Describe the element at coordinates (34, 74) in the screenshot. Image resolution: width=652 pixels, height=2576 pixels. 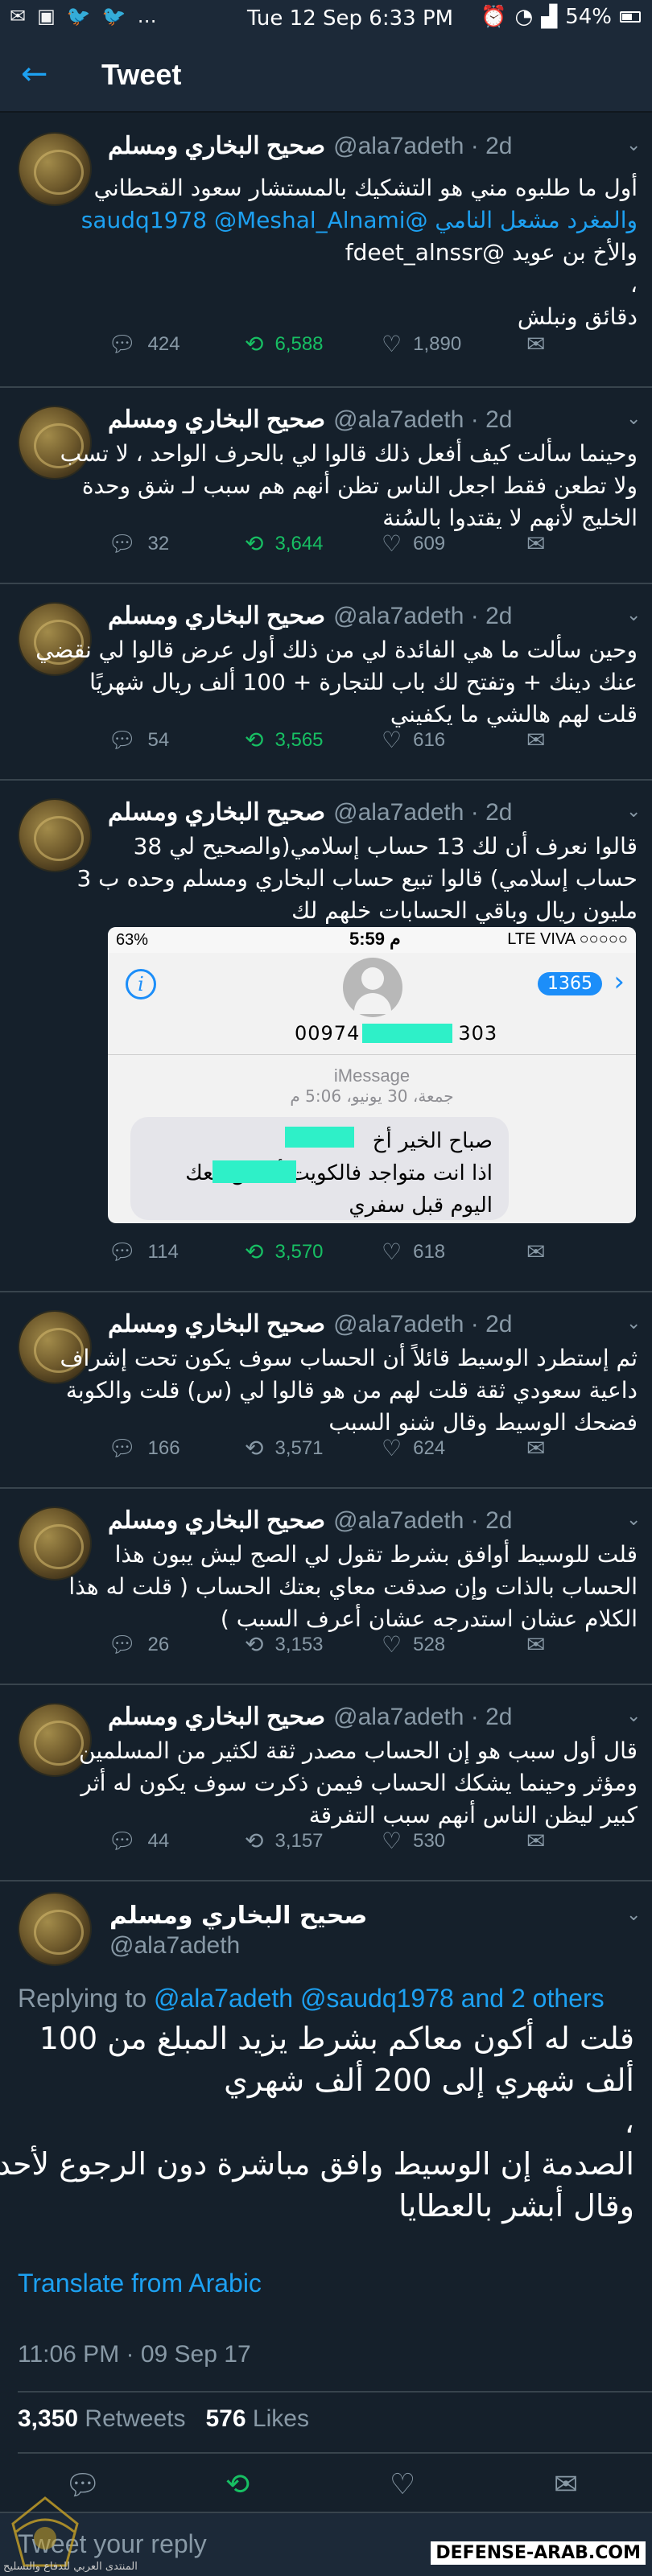
I see `back-arrow-icon: ←` at that location.